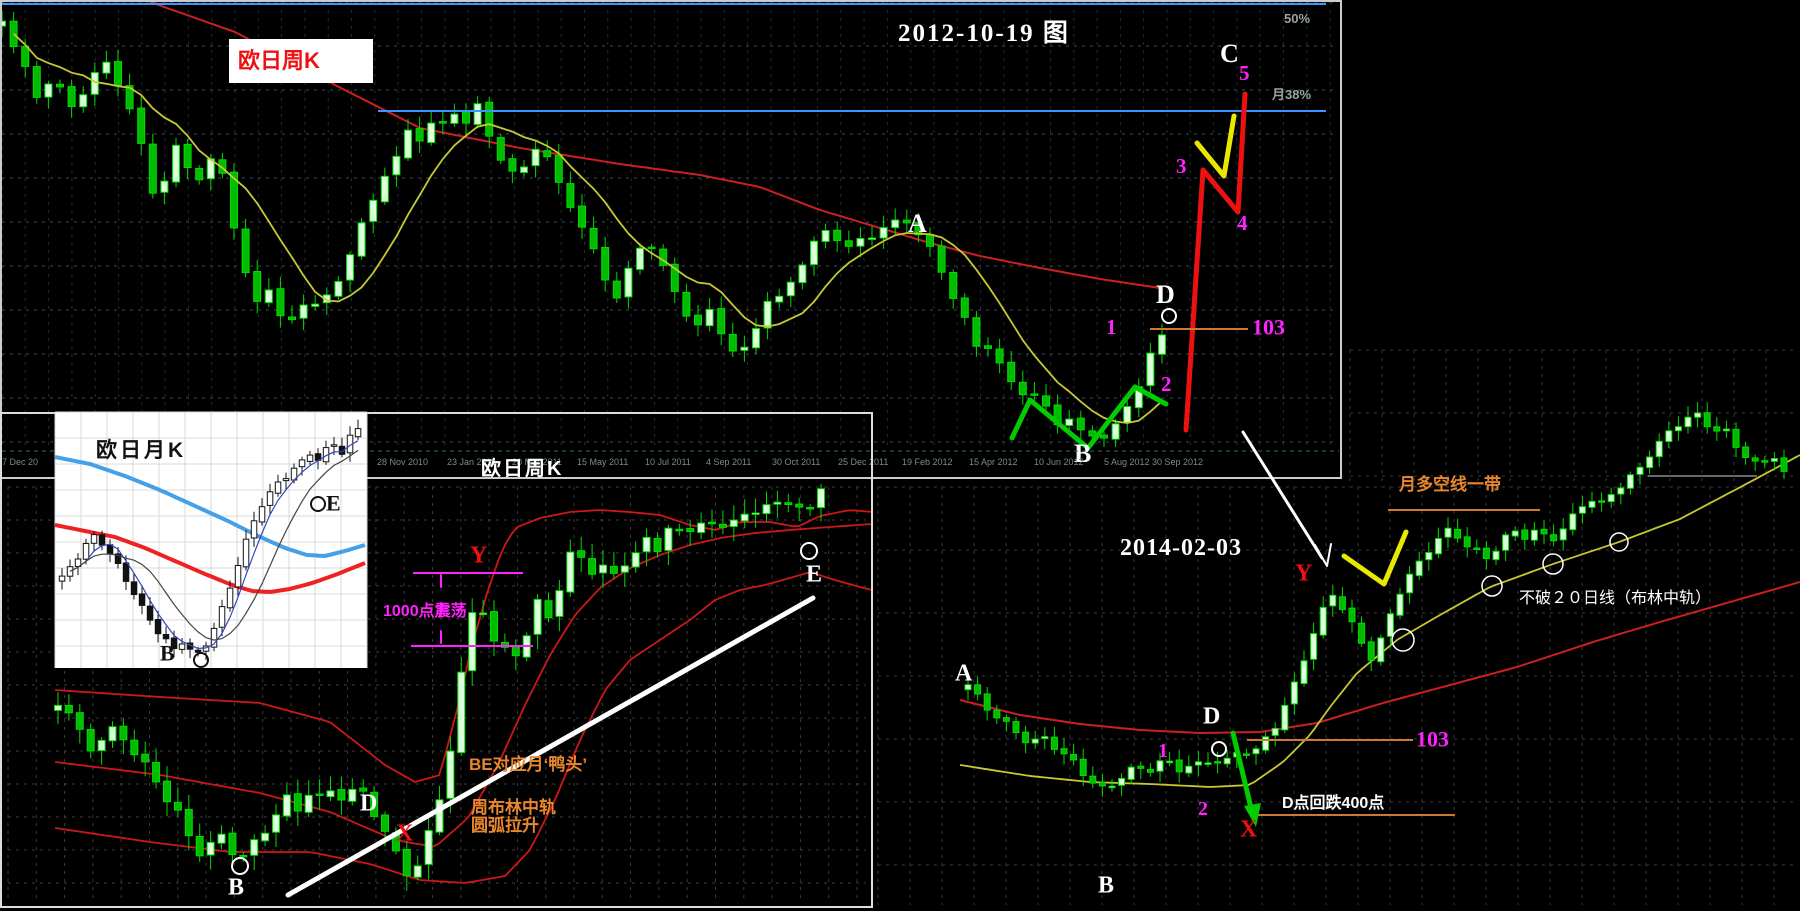 The height and width of the screenshot is (911, 1800). Describe the element at coordinates (1181, 166) in the screenshot. I see `annotation-3: 3` at that location.